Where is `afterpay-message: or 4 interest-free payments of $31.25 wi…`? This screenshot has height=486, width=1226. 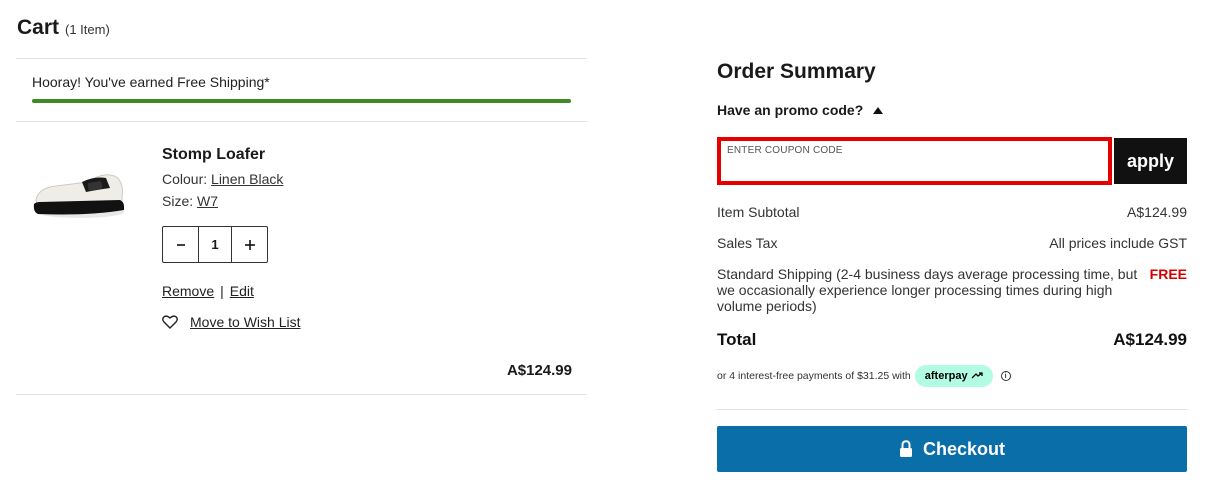 afterpay-message: or 4 interest-free payments of $31.25 wi… is located at coordinates (864, 376).